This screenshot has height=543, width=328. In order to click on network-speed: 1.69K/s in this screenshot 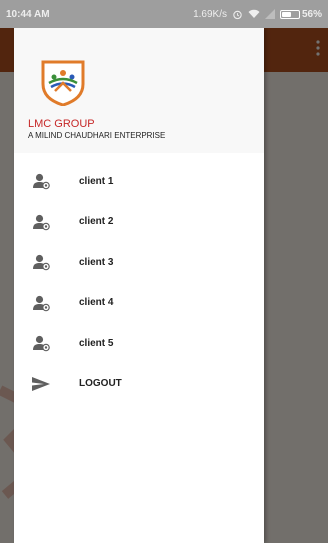, I will do `click(210, 14)`.